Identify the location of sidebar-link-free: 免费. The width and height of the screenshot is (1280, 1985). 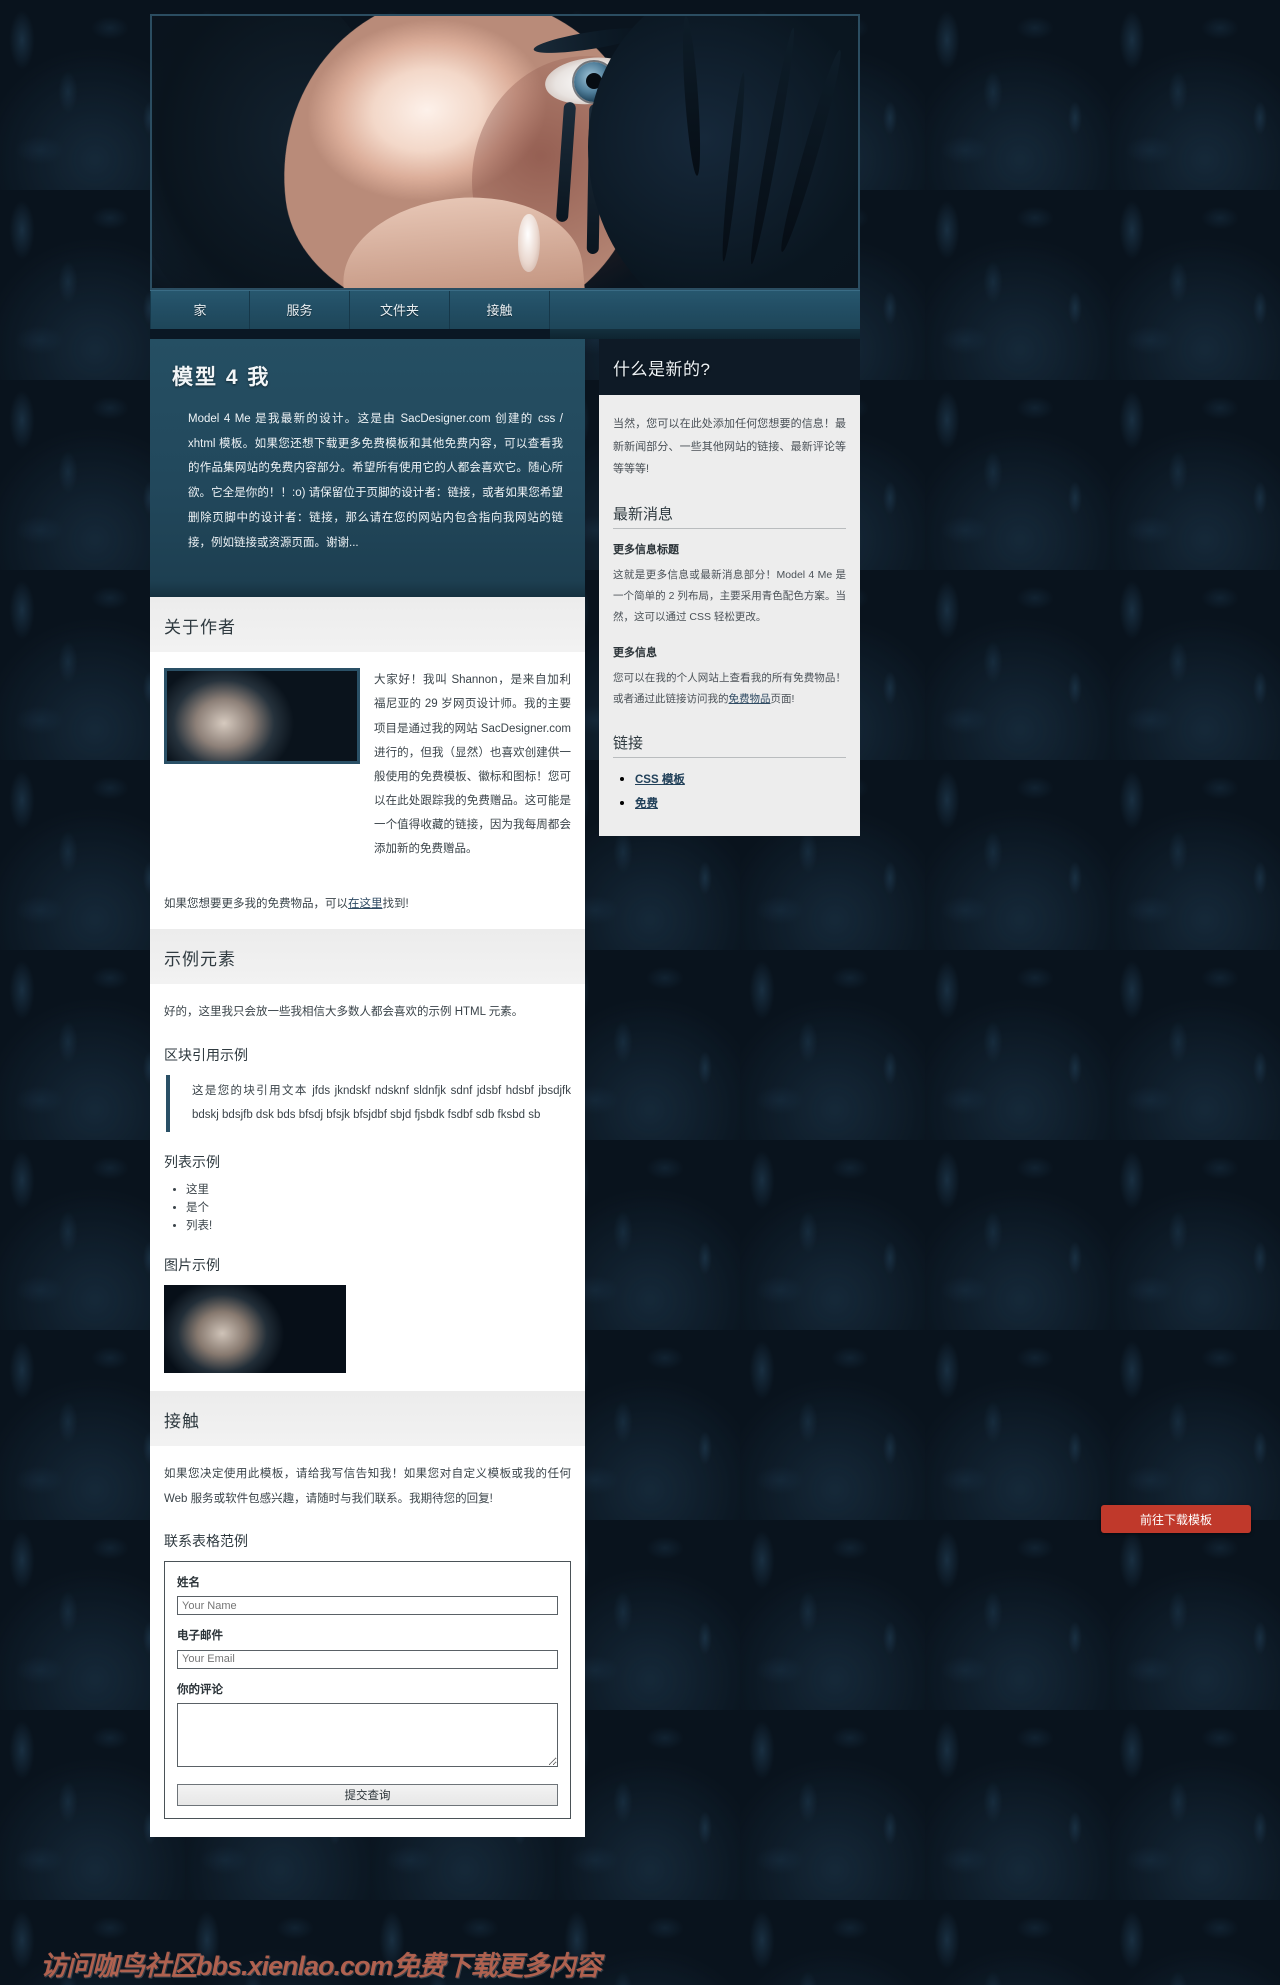
(646, 804).